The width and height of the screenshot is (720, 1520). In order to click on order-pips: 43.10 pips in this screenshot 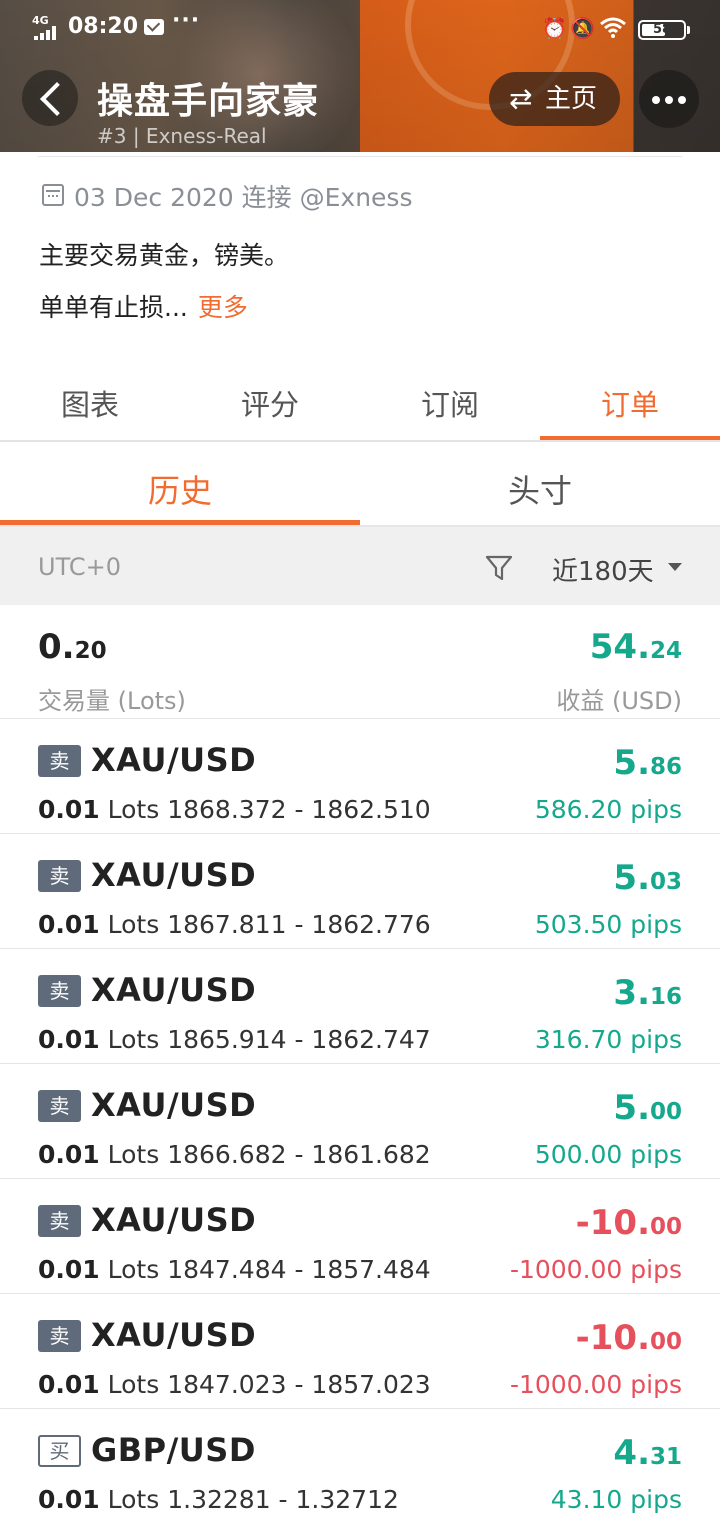, I will do `click(616, 1499)`.